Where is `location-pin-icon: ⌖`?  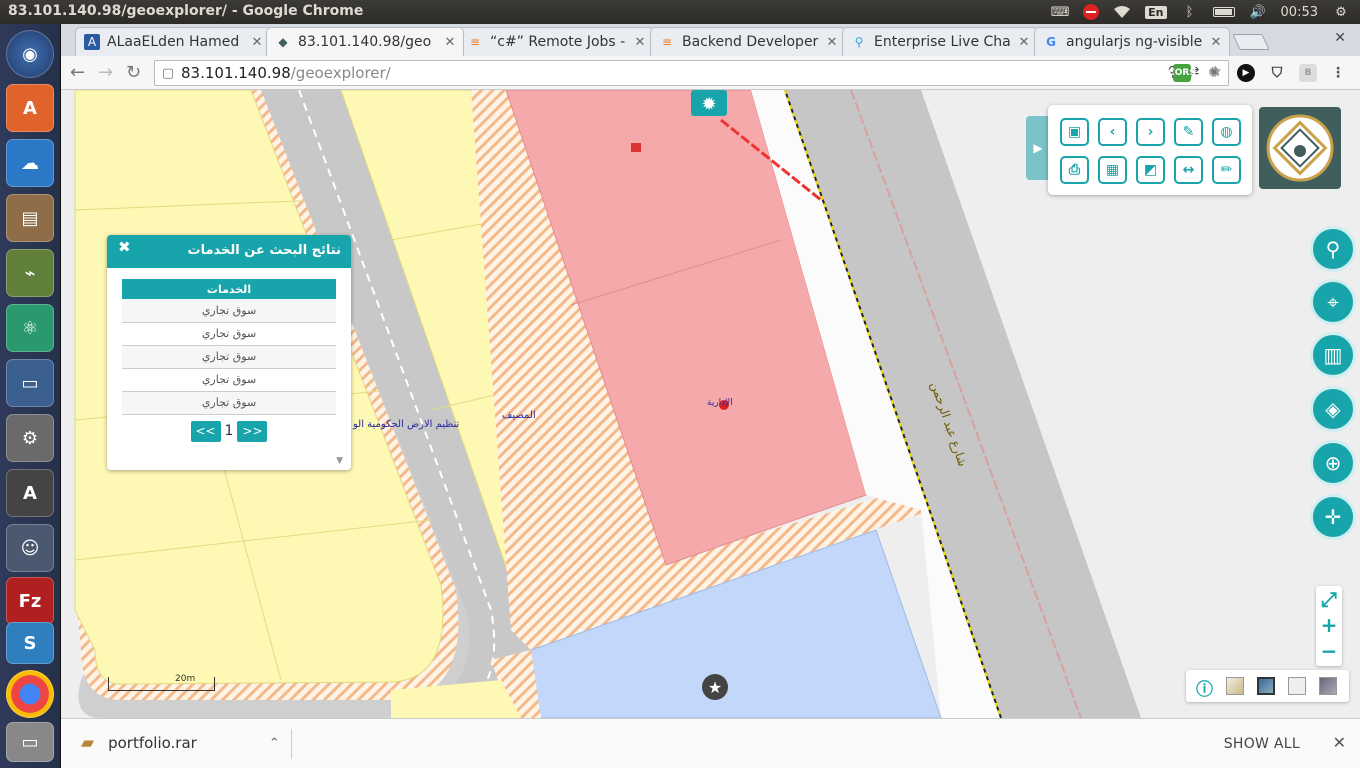 location-pin-icon: ⌖ is located at coordinates (1333, 302).